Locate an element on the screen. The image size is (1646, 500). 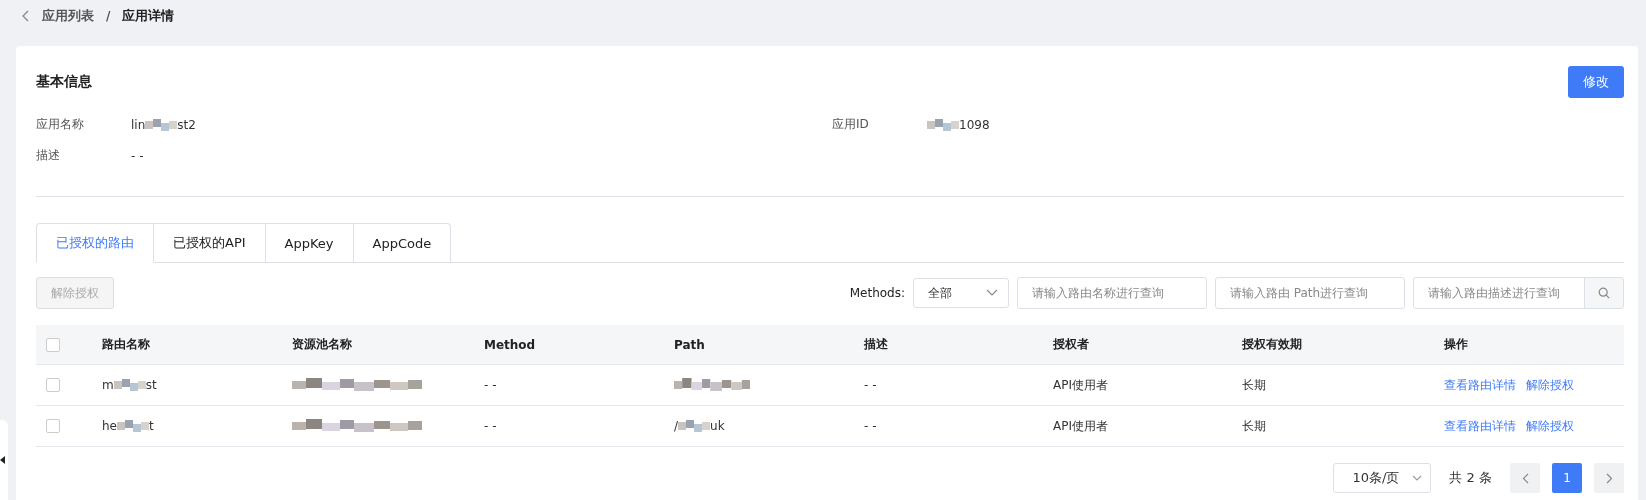
page-button: 1 is located at coordinates (1567, 478).